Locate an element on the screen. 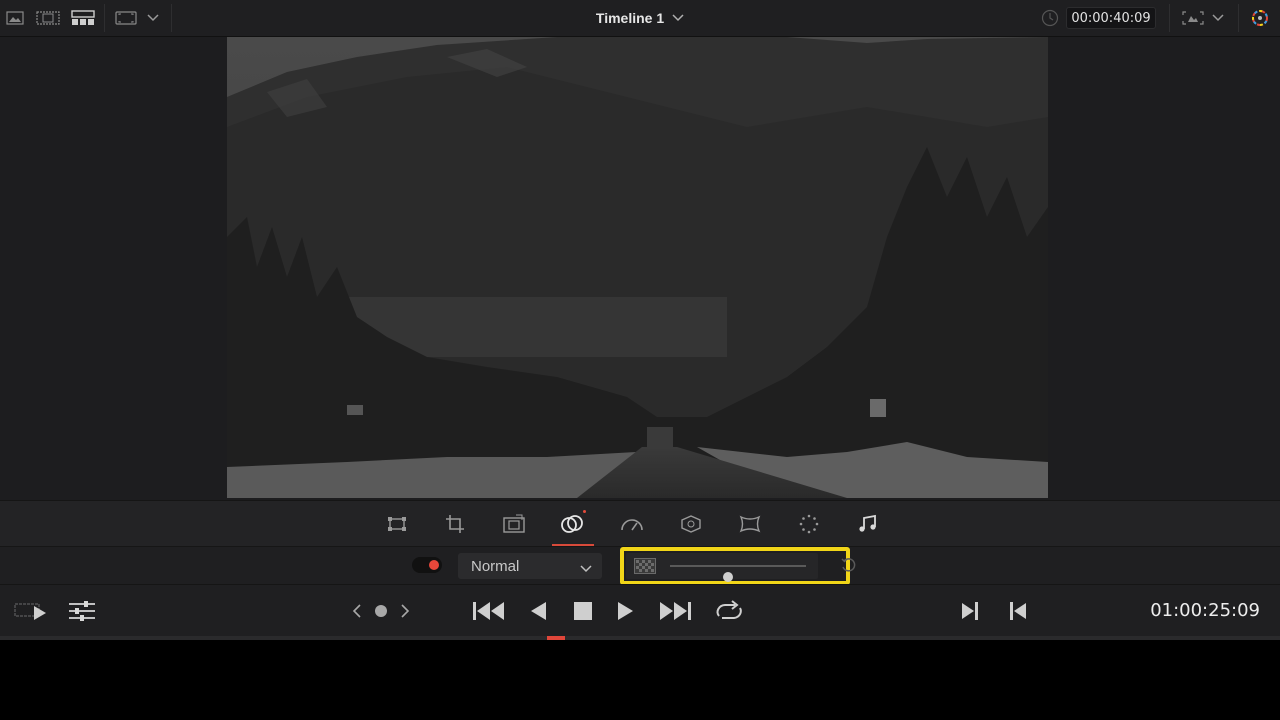 This screenshot has width=1280, height=720. timeline-chevron-icon is located at coordinates (678, 18).